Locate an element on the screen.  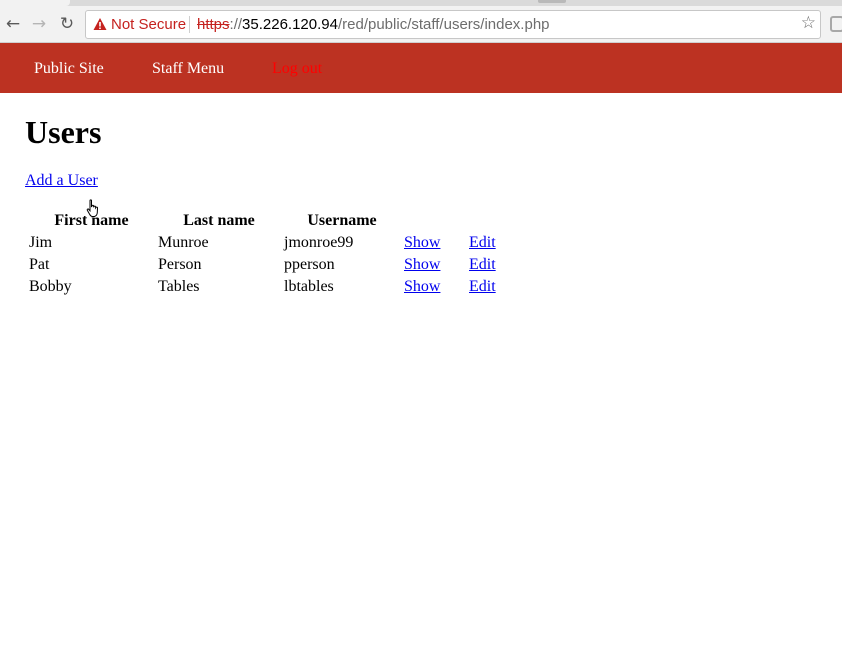
hand-pointer-cursor-icon is located at coordinates (92, 208).